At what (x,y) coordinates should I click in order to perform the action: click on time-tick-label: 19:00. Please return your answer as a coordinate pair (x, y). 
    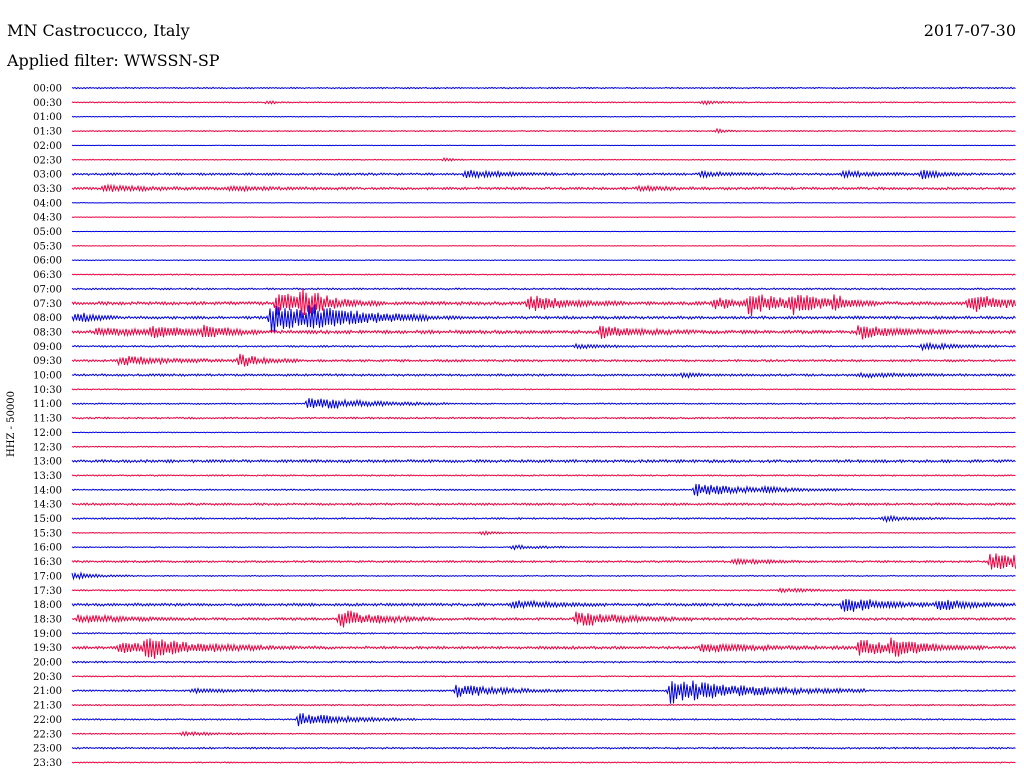
    Looking at the image, I should click on (47, 634).